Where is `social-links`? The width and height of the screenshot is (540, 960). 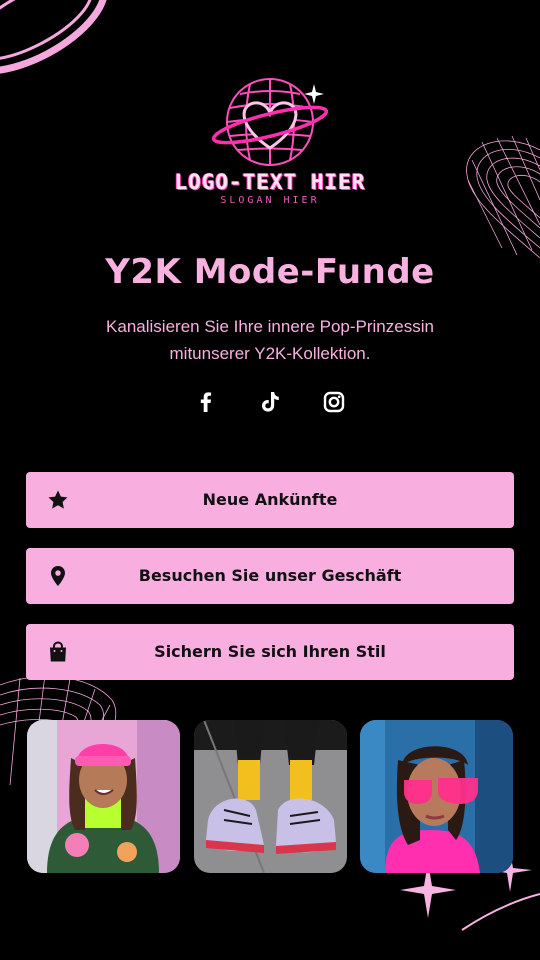 social-links is located at coordinates (270, 403).